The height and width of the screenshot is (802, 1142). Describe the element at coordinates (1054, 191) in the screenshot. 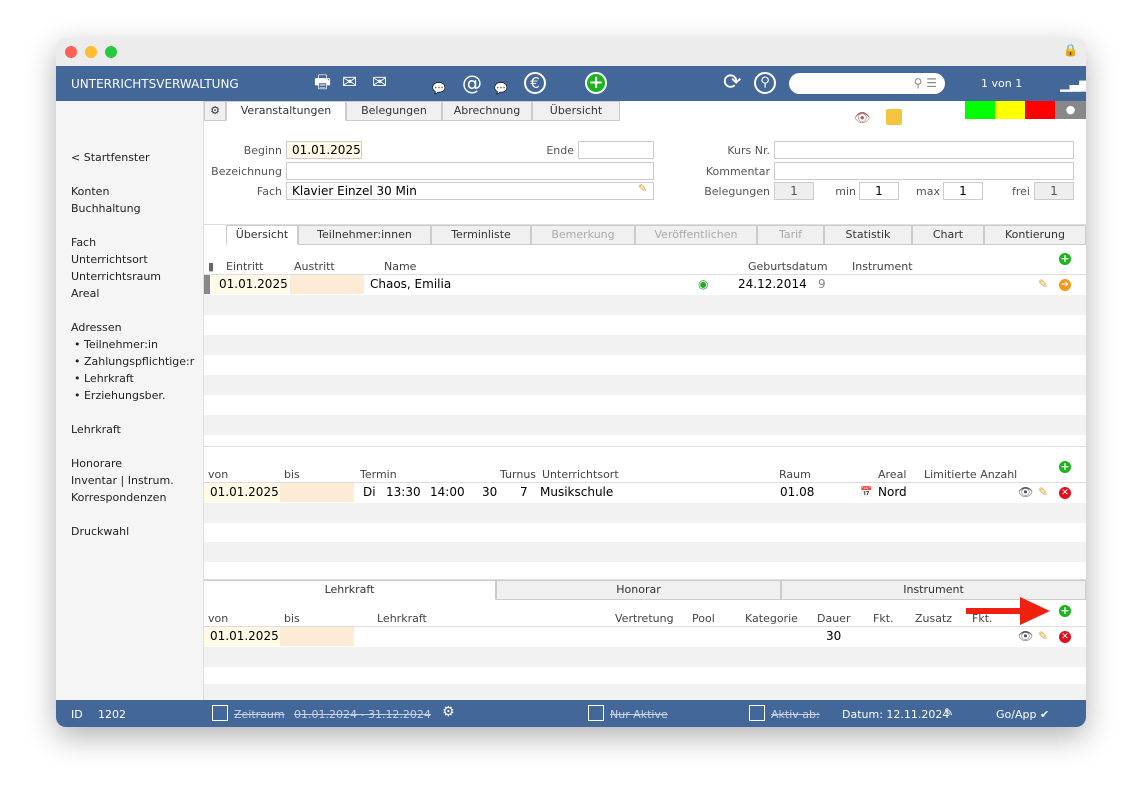

I see `frei-field: 1` at that location.